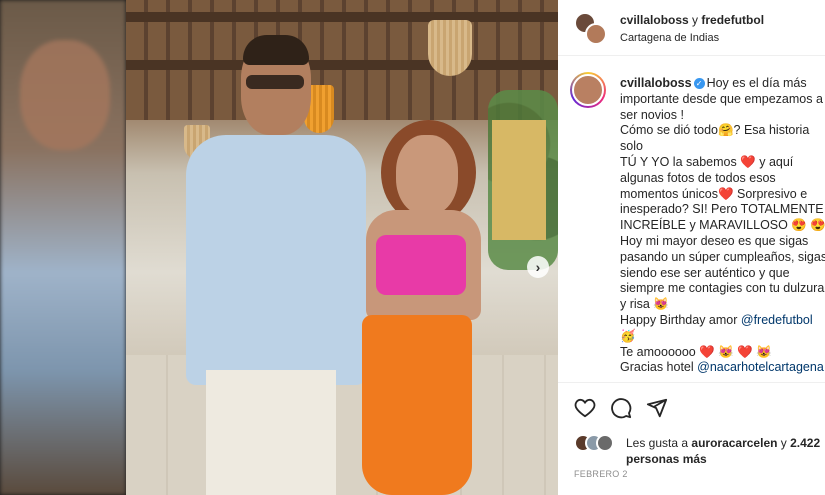  What do you see at coordinates (715, 130) in the screenshot?
I see `caption-line: Cómo se dió todo🤗? Esa historia` at bounding box center [715, 130].